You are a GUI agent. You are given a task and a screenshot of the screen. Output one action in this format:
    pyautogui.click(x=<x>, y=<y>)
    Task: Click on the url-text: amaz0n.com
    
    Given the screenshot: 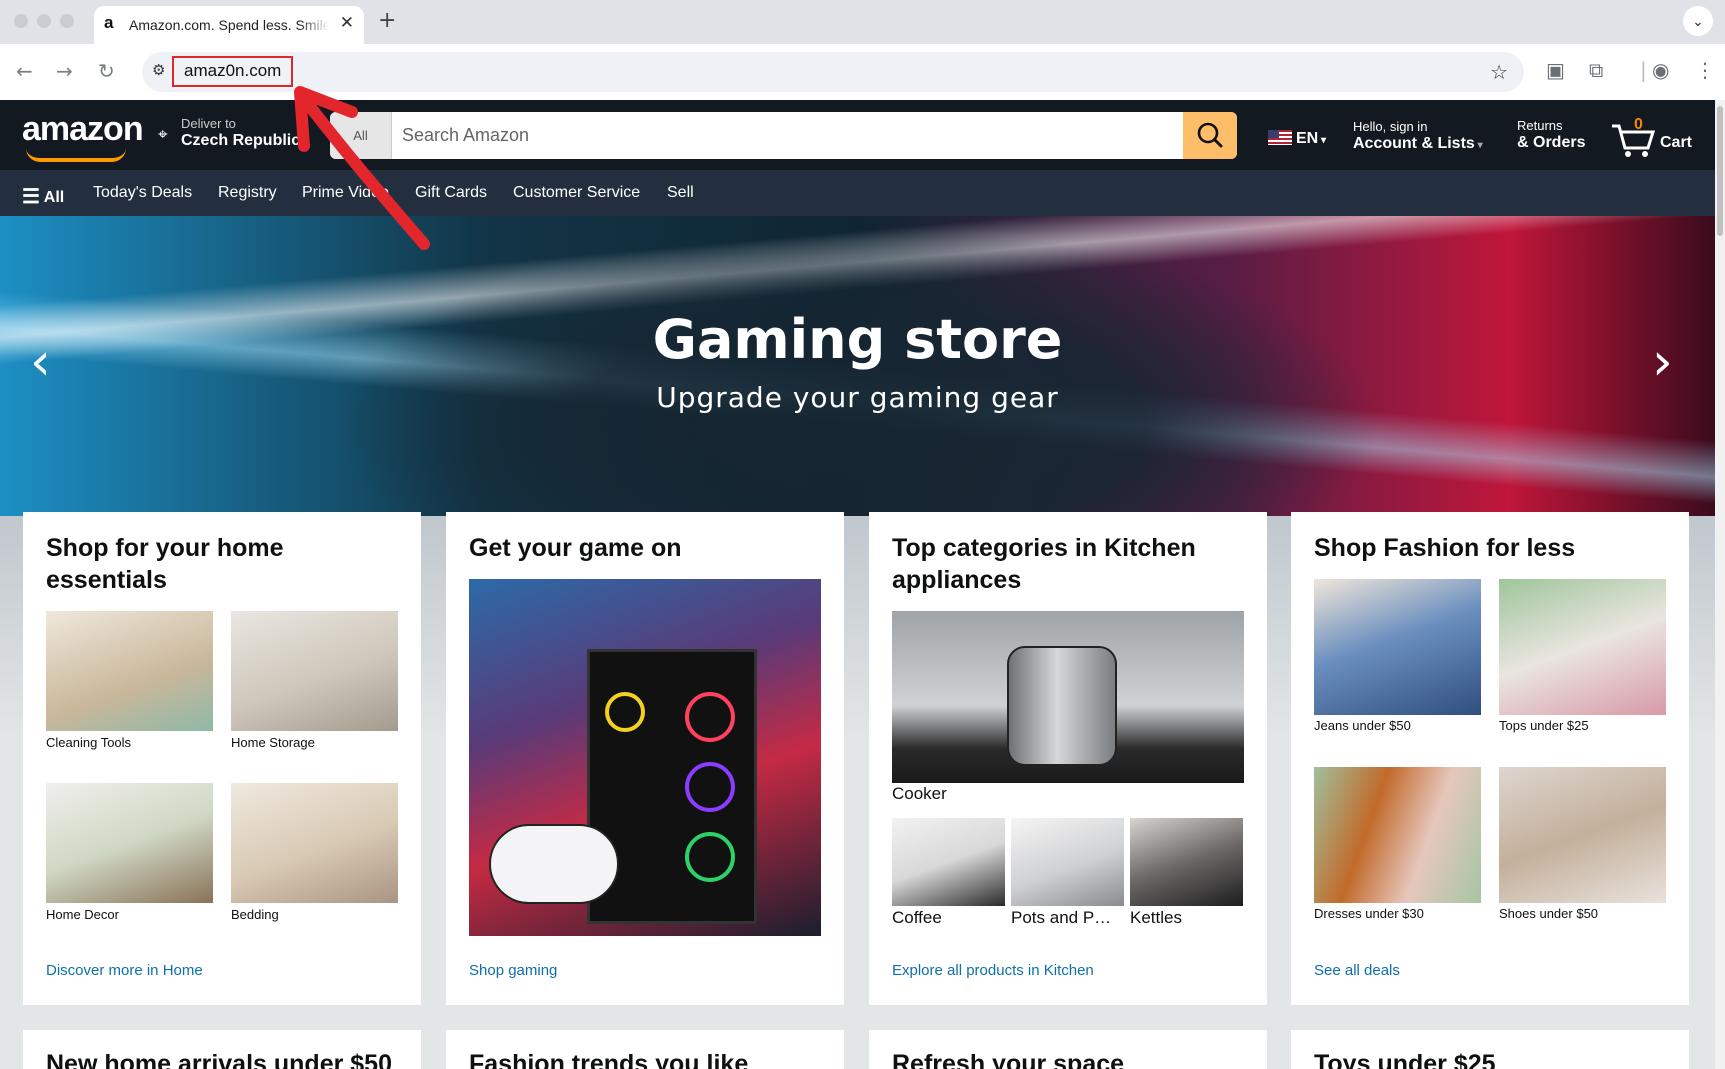 What is the action you would take?
    pyautogui.click(x=233, y=71)
    